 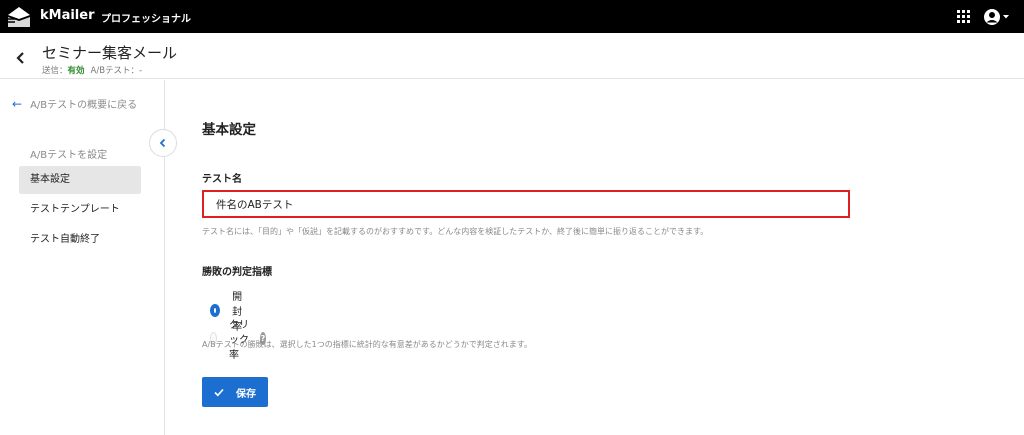 What do you see at coordinates (55, 71) in the screenshot?
I see `status-label: 送信：` at bounding box center [55, 71].